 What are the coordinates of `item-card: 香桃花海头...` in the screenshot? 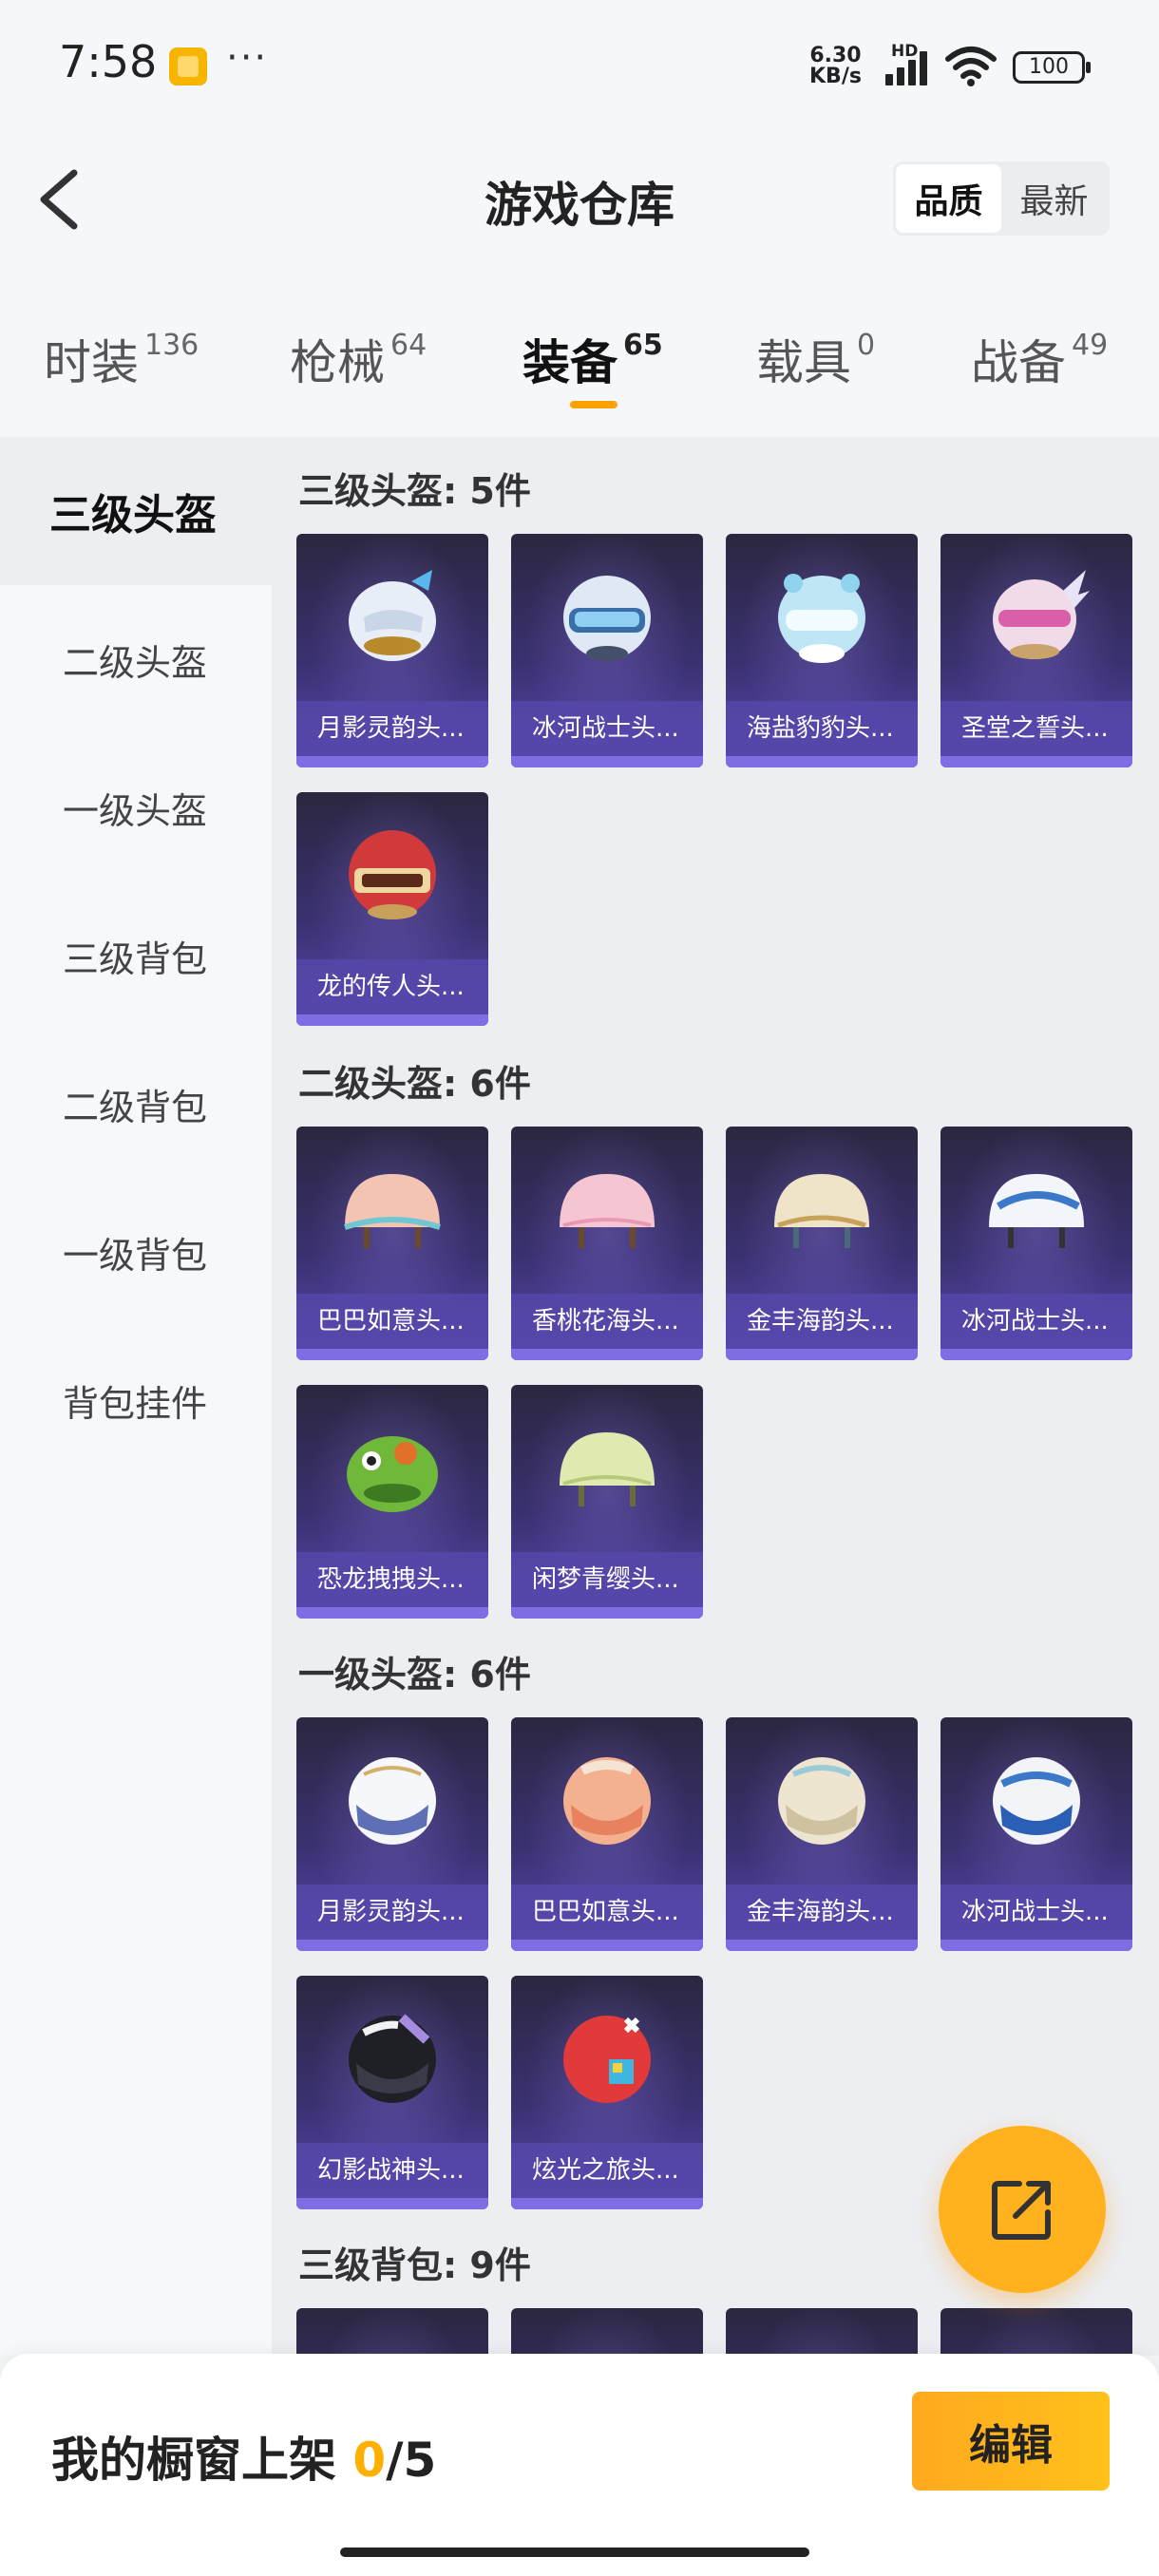 It's located at (607, 1243).